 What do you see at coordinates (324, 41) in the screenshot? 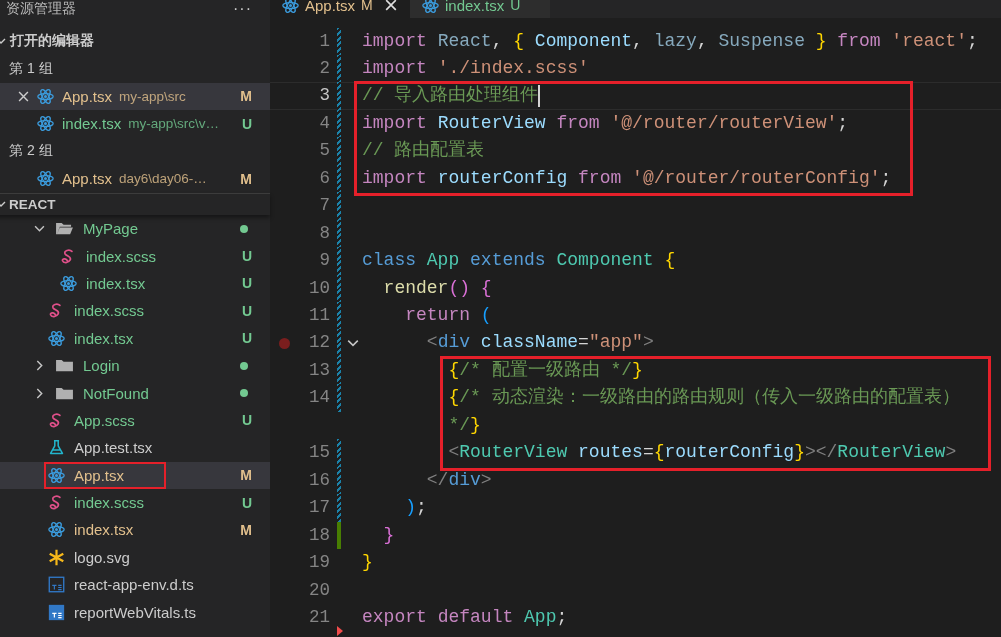
I see `line-number: 1` at bounding box center [324, 41].